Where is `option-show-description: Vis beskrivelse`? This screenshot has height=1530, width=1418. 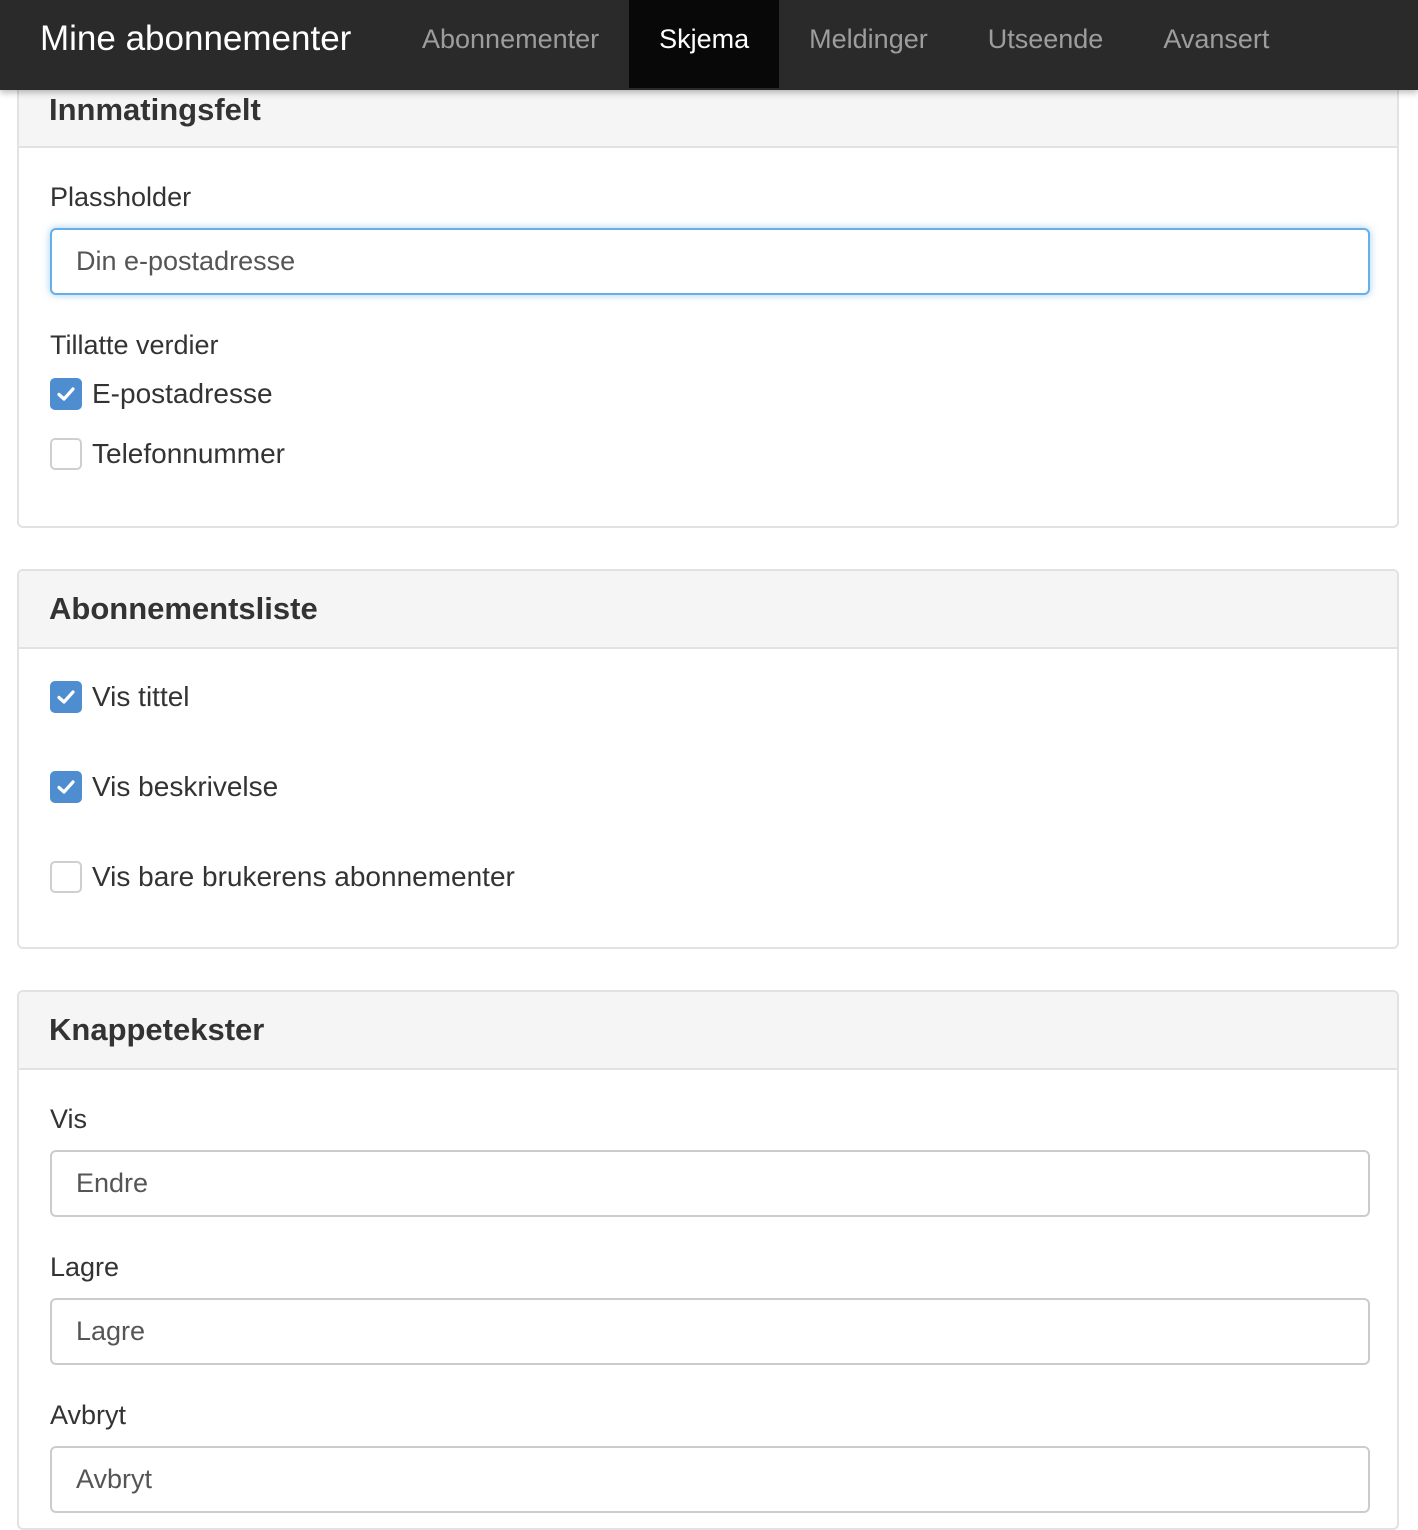 option-show-description: Vis beskrivelse is located at coordinates (164, 787).